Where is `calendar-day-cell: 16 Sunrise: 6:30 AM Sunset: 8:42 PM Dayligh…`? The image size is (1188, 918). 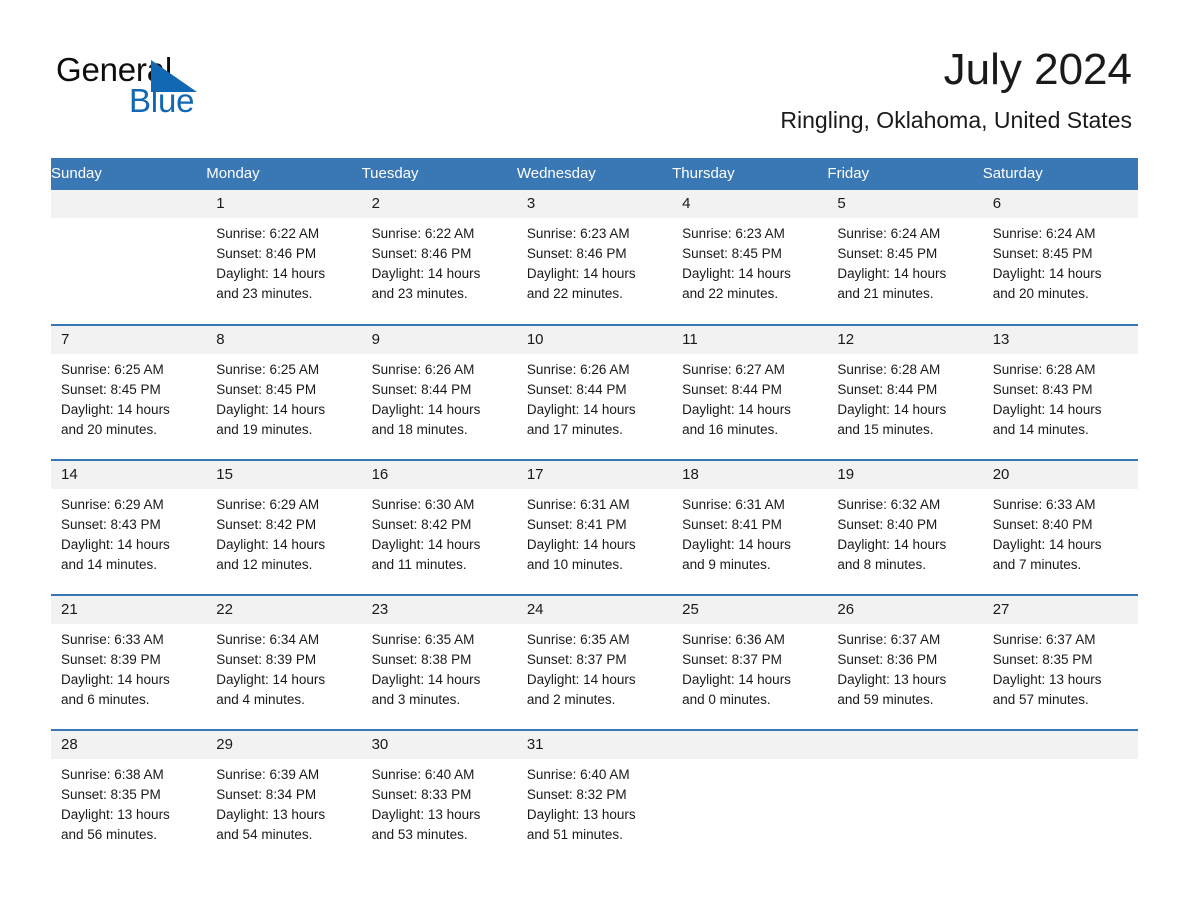 calendar-day-cell: 16 Sunrise: 6:30 AM Sunset: 8:42 PM Dayligh… is located at coordinates (439, 527).